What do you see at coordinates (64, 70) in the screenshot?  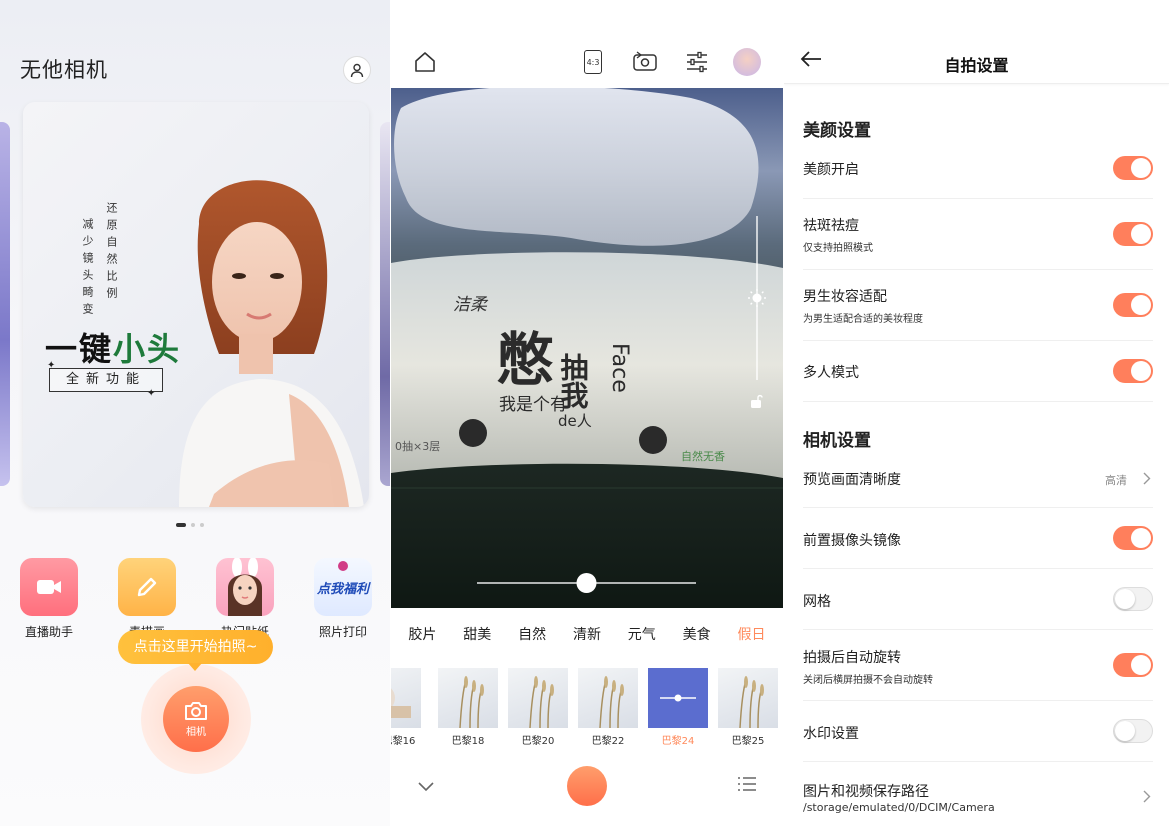 I see `app-title: 无他相机` at bounding box center [64, 70].